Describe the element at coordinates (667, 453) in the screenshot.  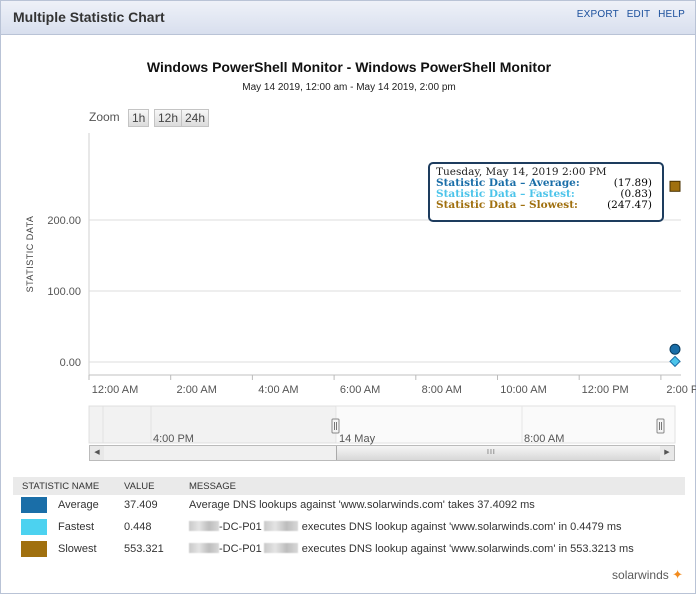
I see `scroll-right-icon: ▶` at that location.